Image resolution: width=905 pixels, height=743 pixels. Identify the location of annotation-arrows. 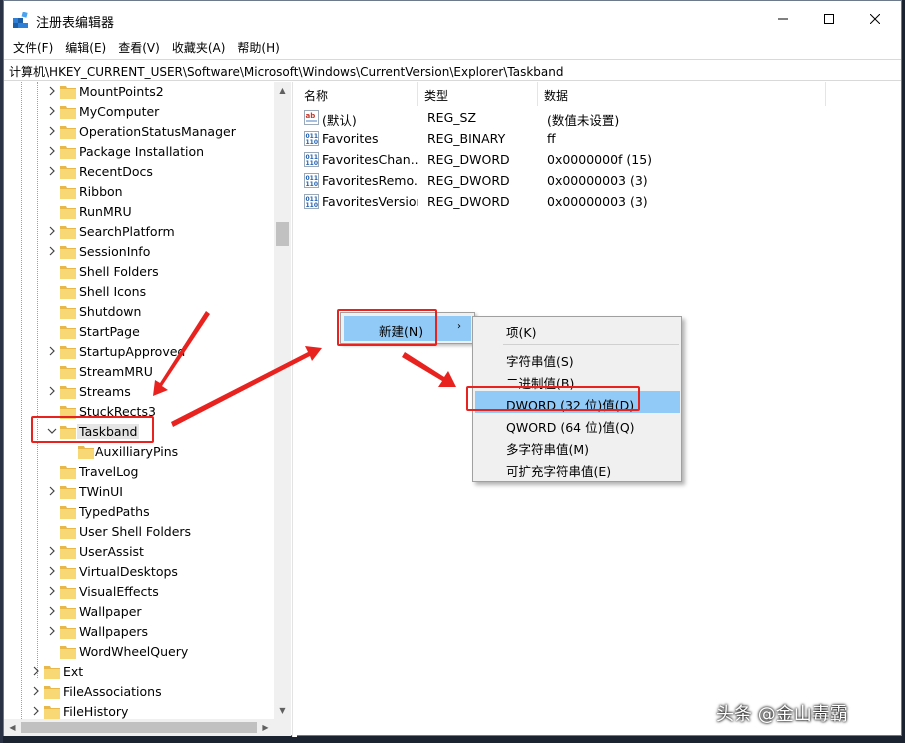
(304, 369).